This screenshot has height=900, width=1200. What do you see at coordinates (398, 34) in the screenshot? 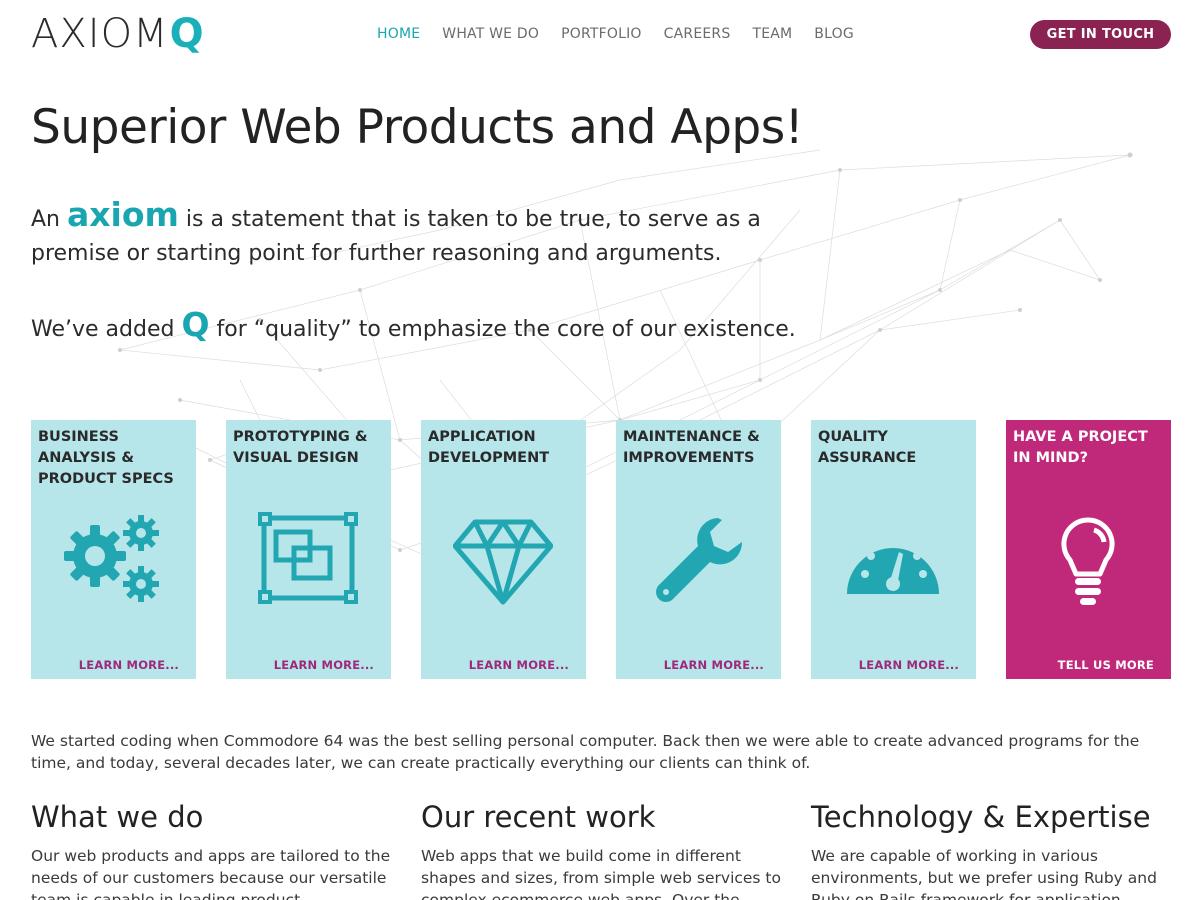
I see `nav-home: HOME` at bounding box center [398, 34].